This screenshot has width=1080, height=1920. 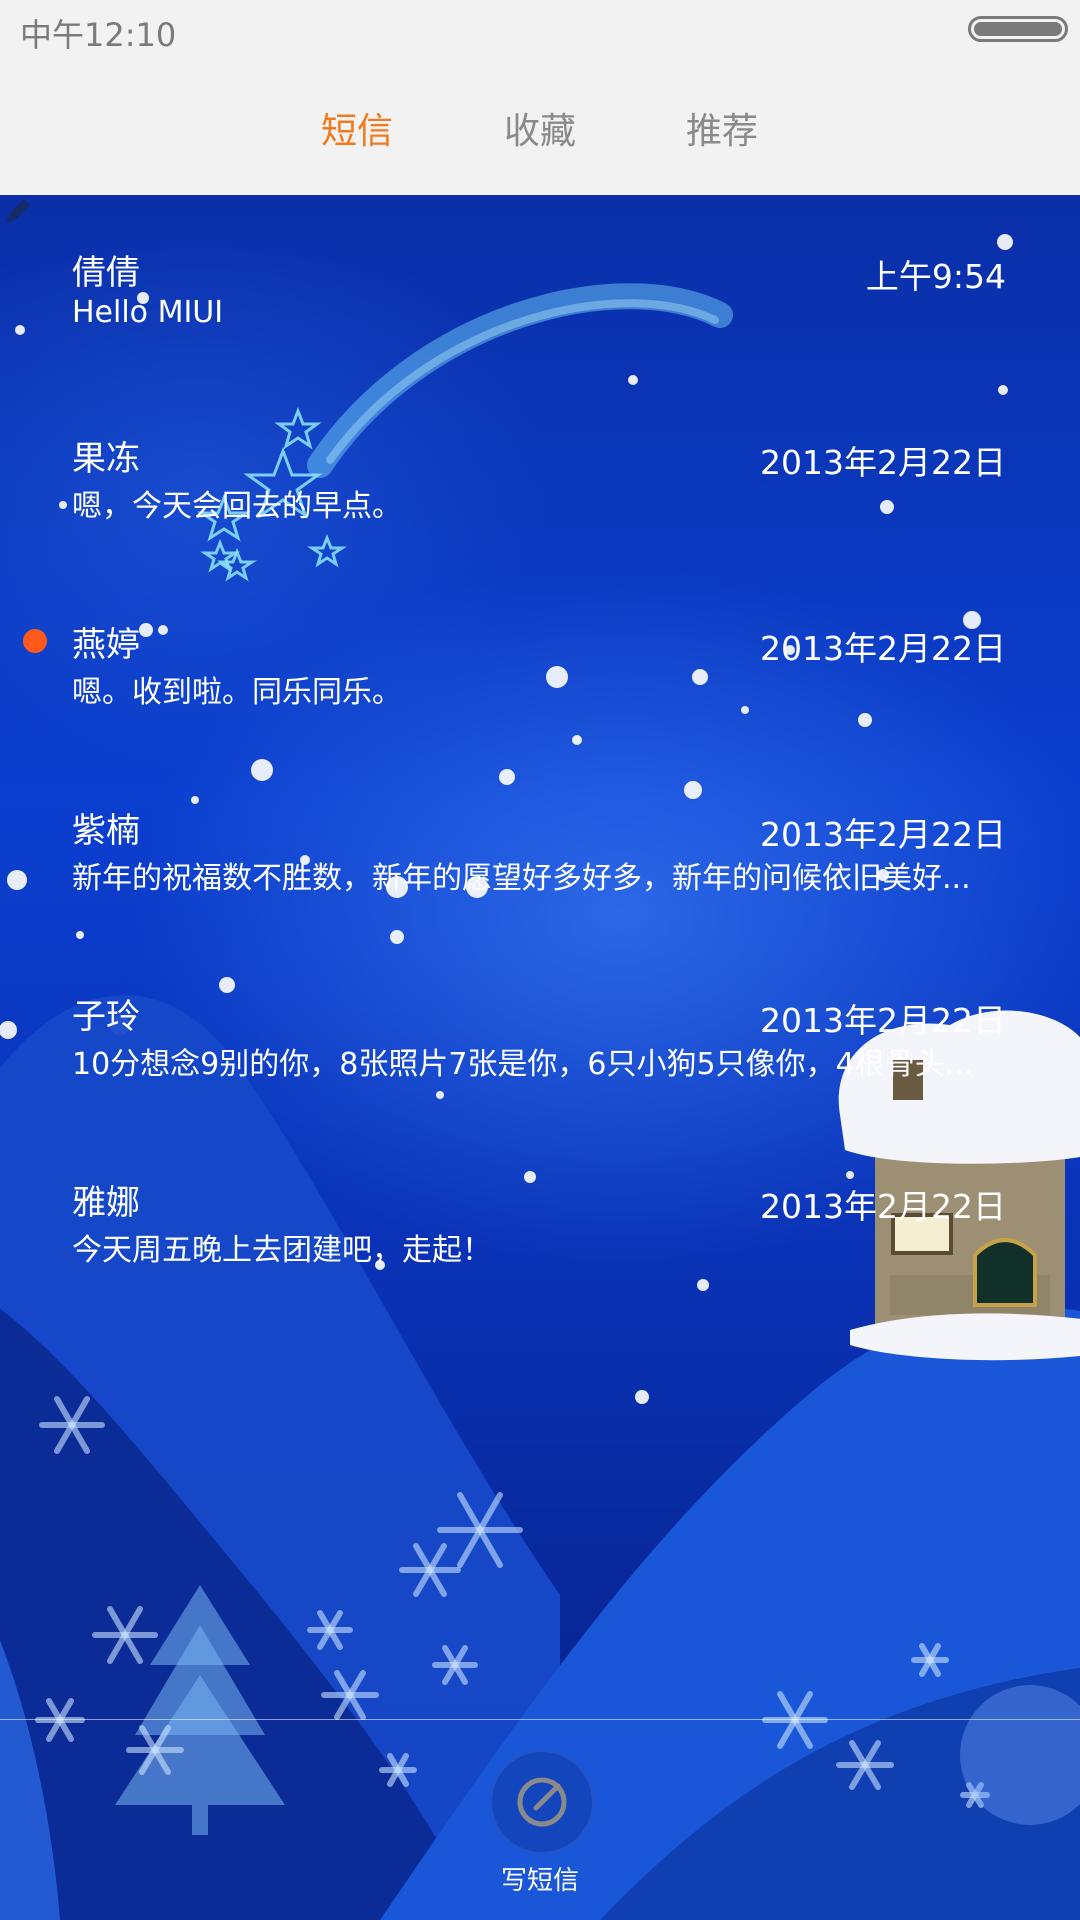 I want to click on tab-favorites: 收藏, so click(x=540, y=128).